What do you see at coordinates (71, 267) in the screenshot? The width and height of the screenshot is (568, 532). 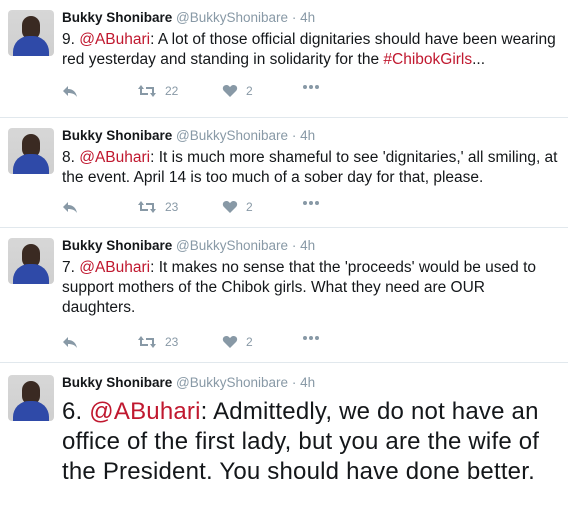 I see `tweet-number: 7.` at bounding box center [71, 267].